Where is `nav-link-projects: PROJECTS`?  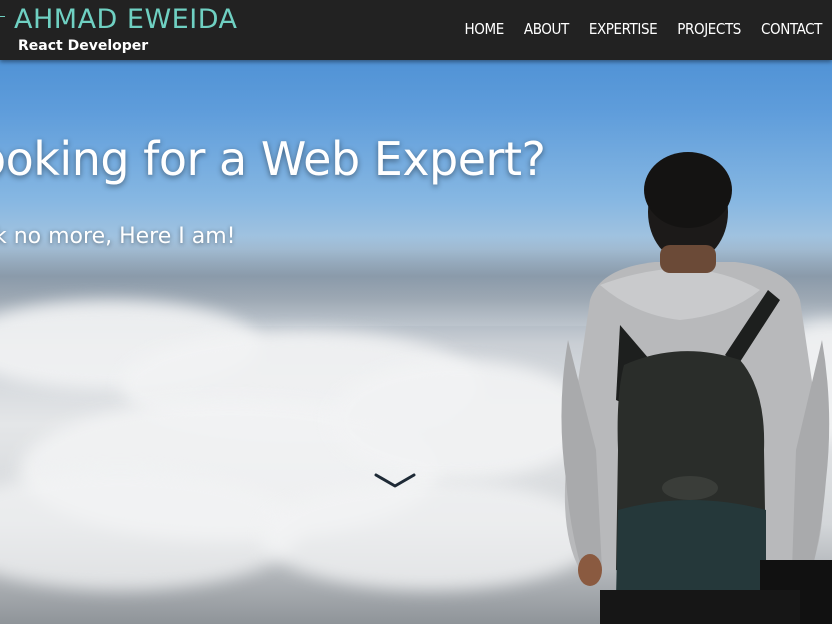 nav-link-projects: PROJECTS is located at coordinates (709, 29).